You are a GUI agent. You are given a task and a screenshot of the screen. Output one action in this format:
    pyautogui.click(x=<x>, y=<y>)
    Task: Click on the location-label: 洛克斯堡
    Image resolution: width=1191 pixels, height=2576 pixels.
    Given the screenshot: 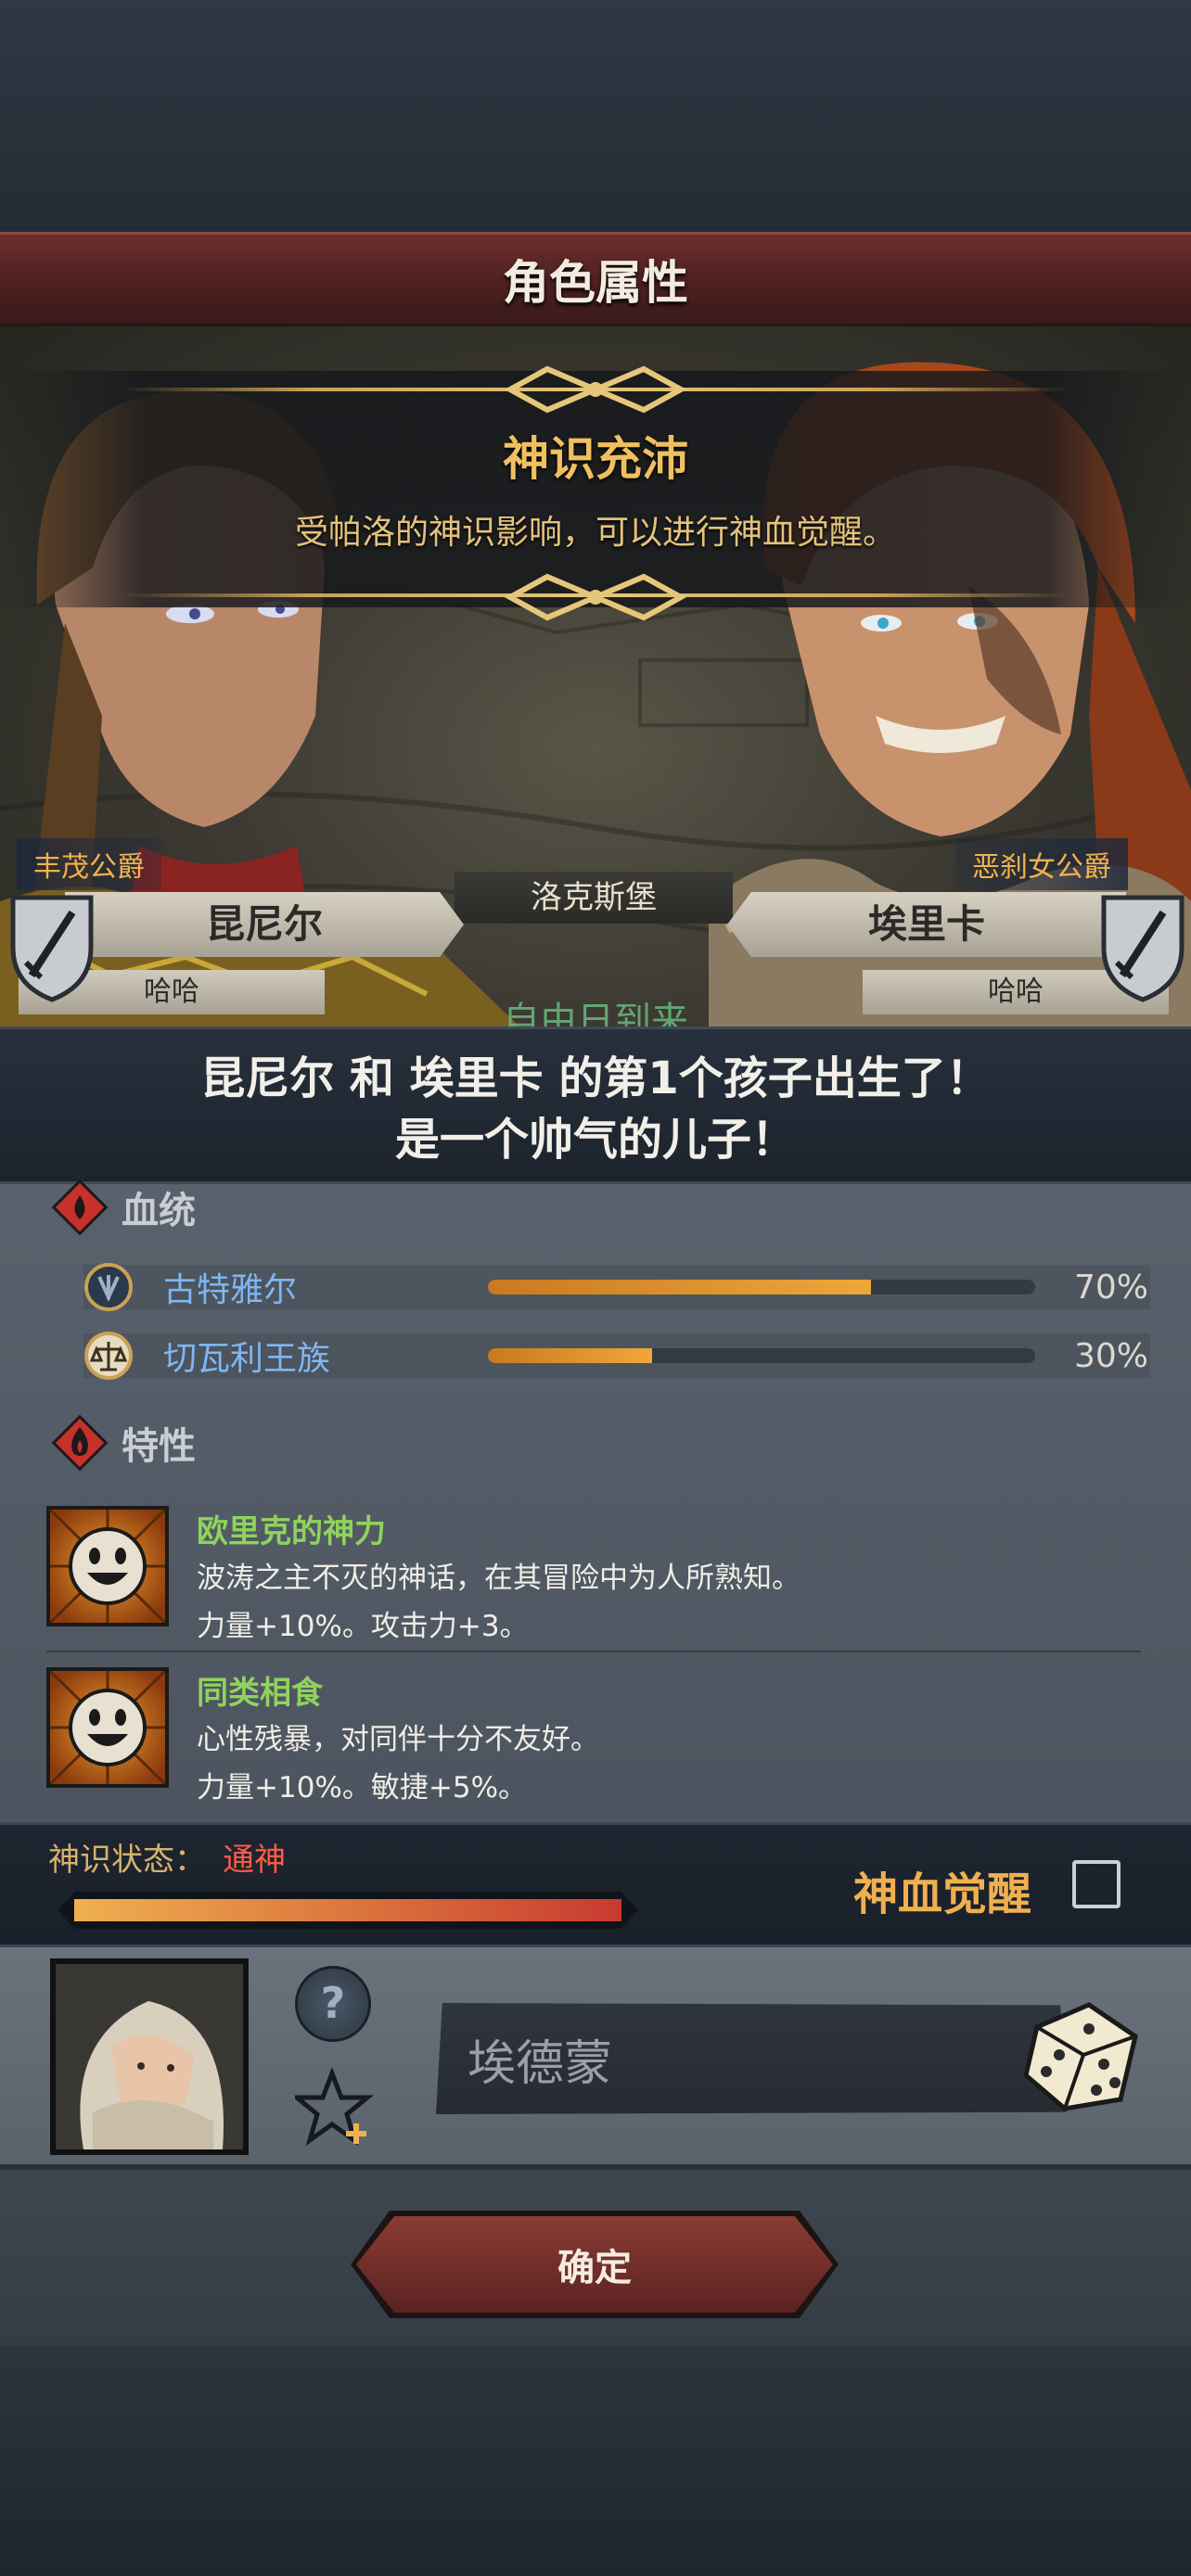 What is the action you would take?
    pyautogui.click(x=594, y=898)
    